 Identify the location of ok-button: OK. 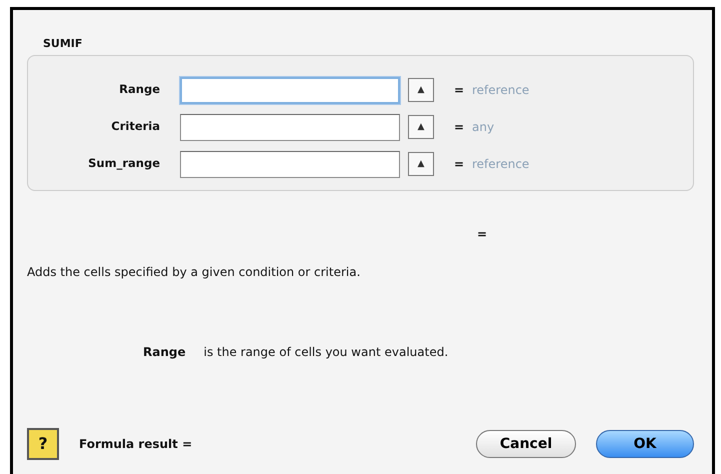
(645, 444).